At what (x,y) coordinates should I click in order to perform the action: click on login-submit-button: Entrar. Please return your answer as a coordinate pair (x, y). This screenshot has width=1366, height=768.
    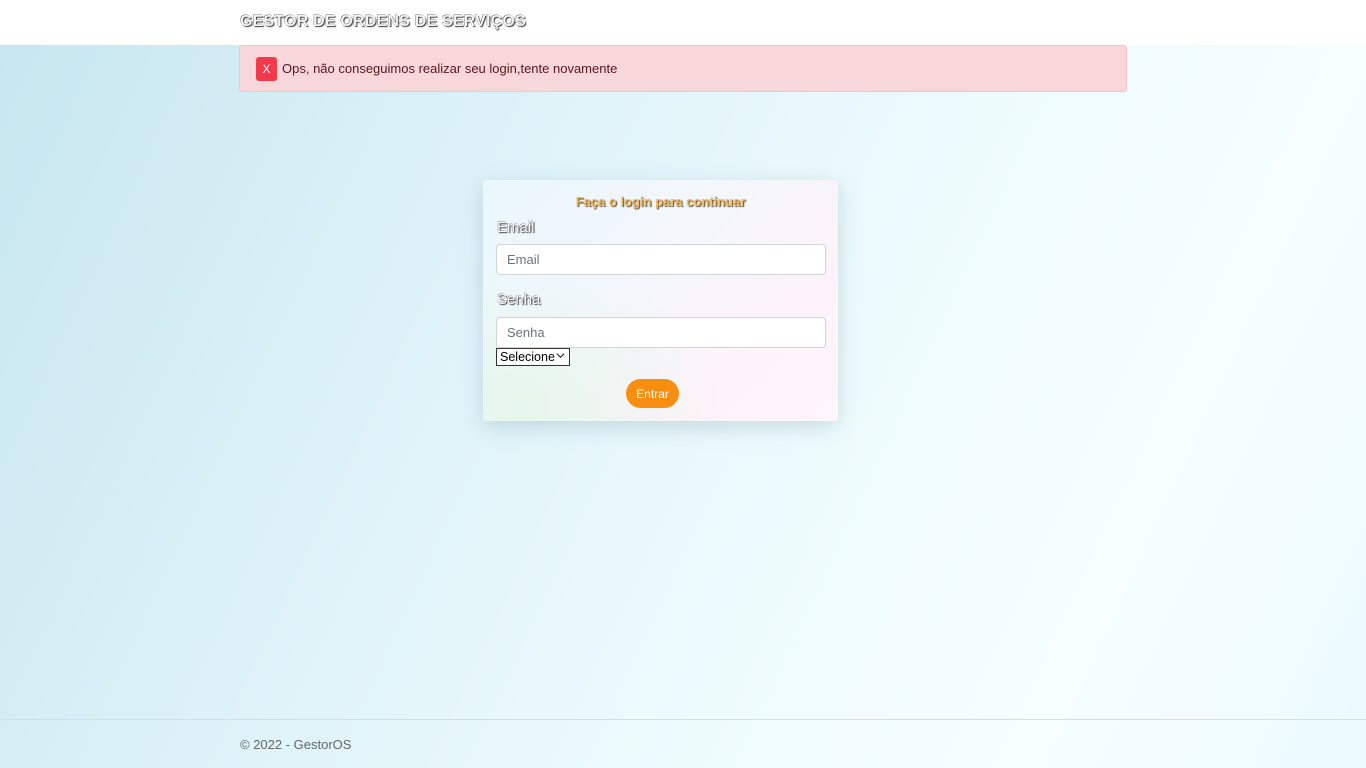
    Looking at the image, I should click on (652, 393).